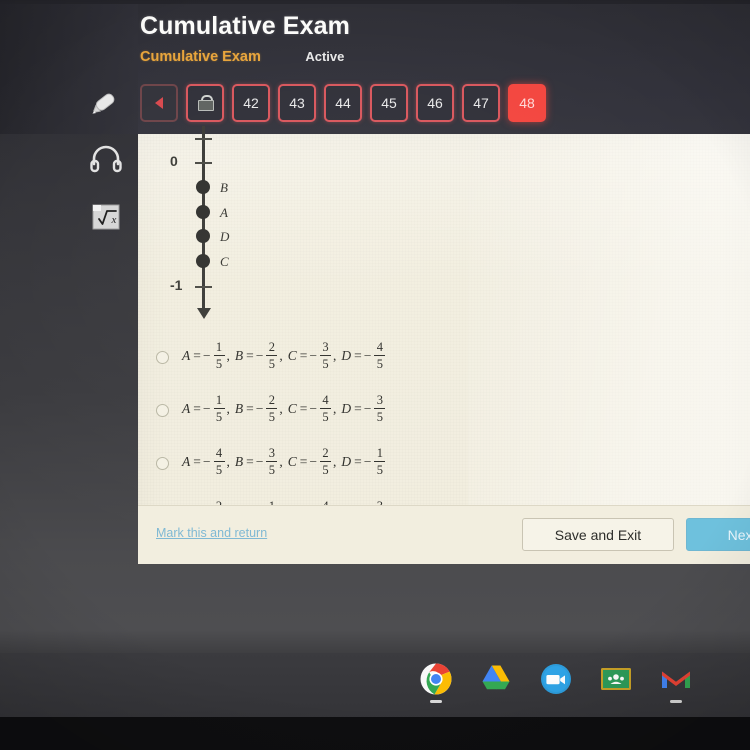 The height and width of the screenshot is (750, 750). I want to click on nav-question-47: 47, so click(481, 103).